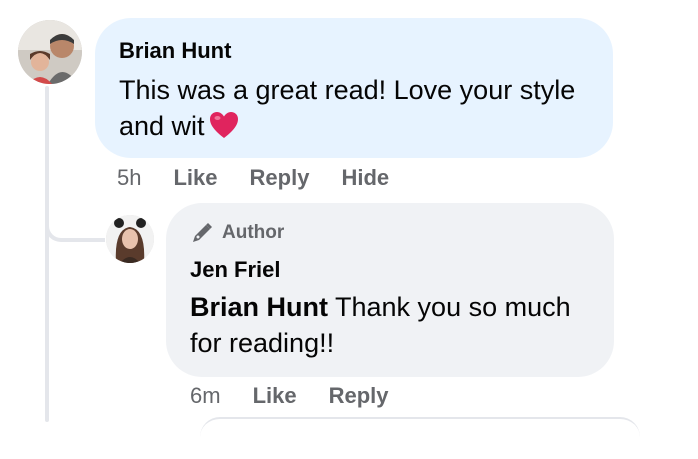 Image resolution: width=698 pixels, height=459 pixels. What do you see at coordinates (129, 178) in the screenshot?
I see `comment-timestamp: 5h` at bounding box center [129, 178].